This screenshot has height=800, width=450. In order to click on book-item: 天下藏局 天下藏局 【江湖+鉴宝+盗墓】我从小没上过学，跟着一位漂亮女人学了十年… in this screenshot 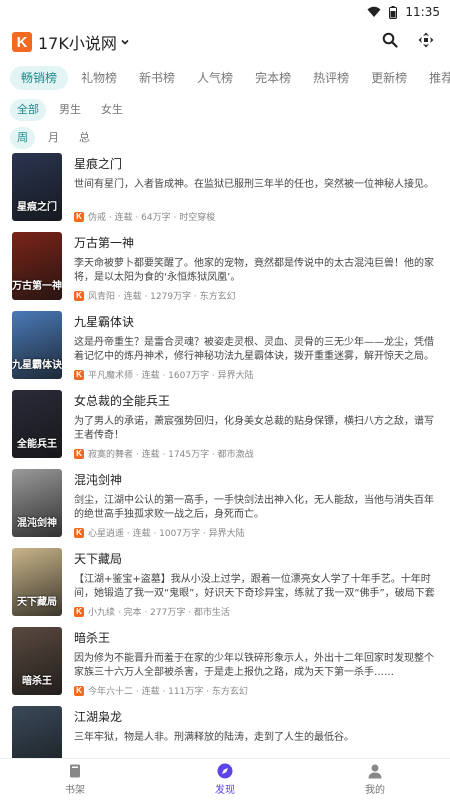, I will do `click(225, 584)`.